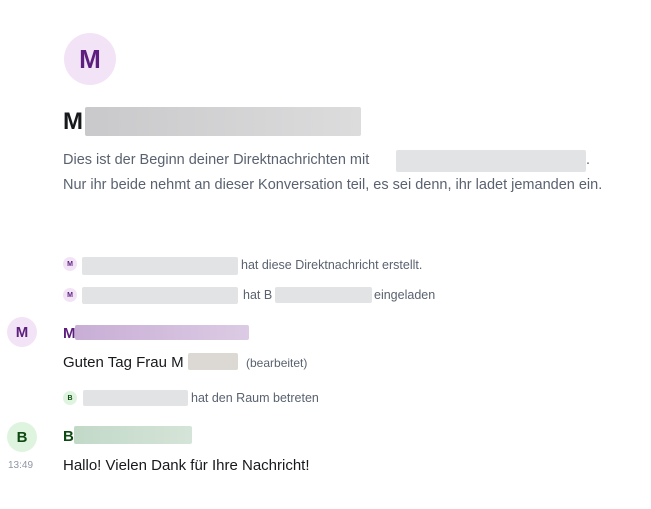  I want to click on event-invited-text: hat B, so click(258, 295).